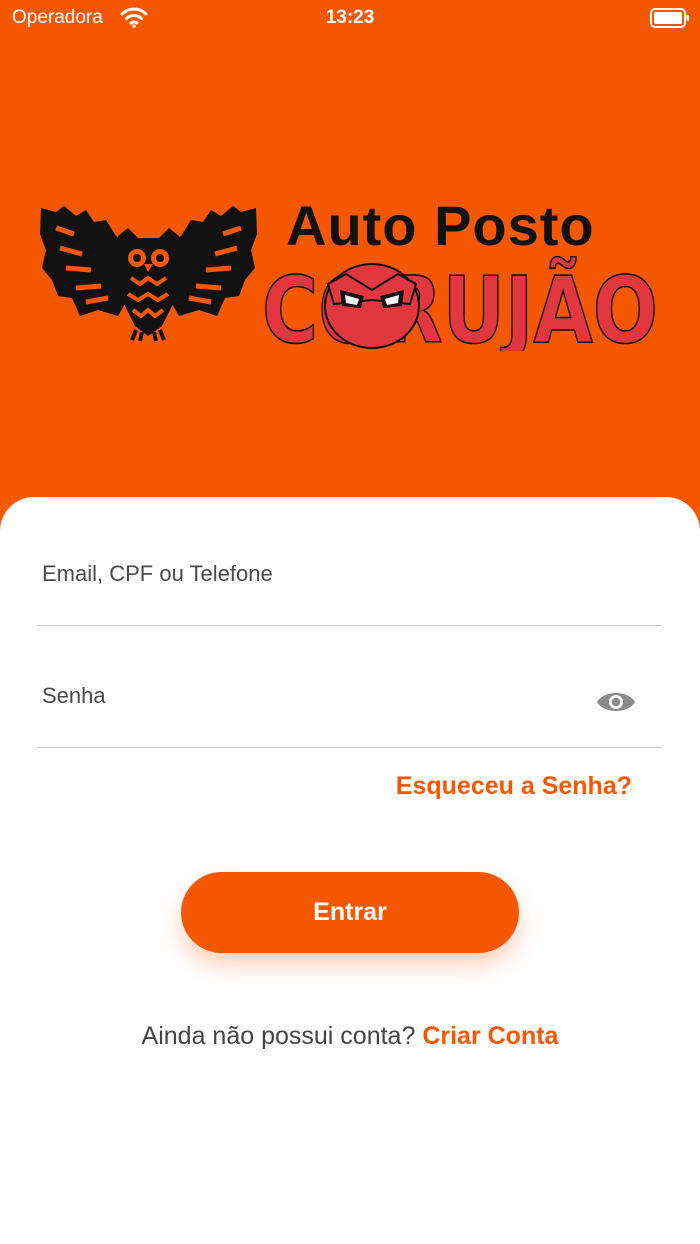 The image size is (700, 1244). I want to click on owl-mask-icon, so click(372, 306).